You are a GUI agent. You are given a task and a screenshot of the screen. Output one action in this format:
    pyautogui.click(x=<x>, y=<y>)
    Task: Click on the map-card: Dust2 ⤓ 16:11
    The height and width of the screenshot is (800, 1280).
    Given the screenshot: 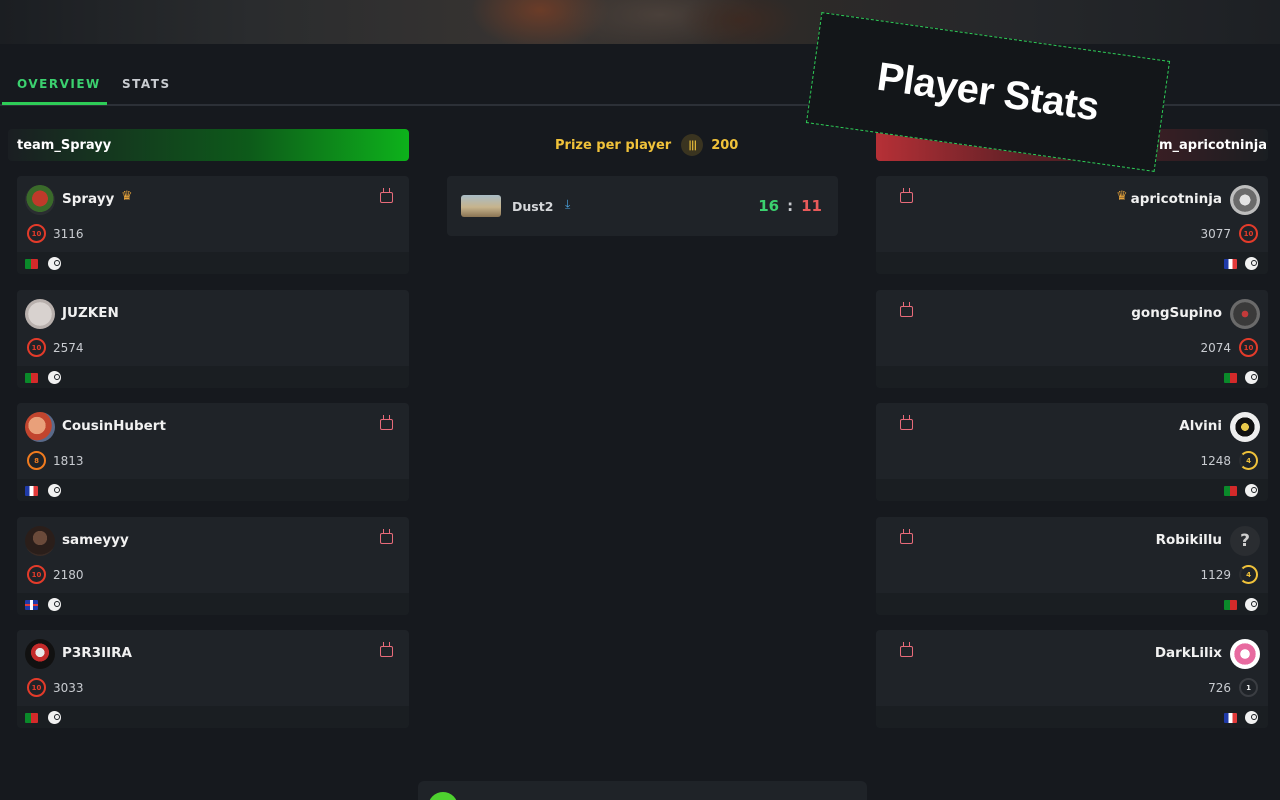 What is the action you would take?
    pyautogui.click(x=642, y=206)
    